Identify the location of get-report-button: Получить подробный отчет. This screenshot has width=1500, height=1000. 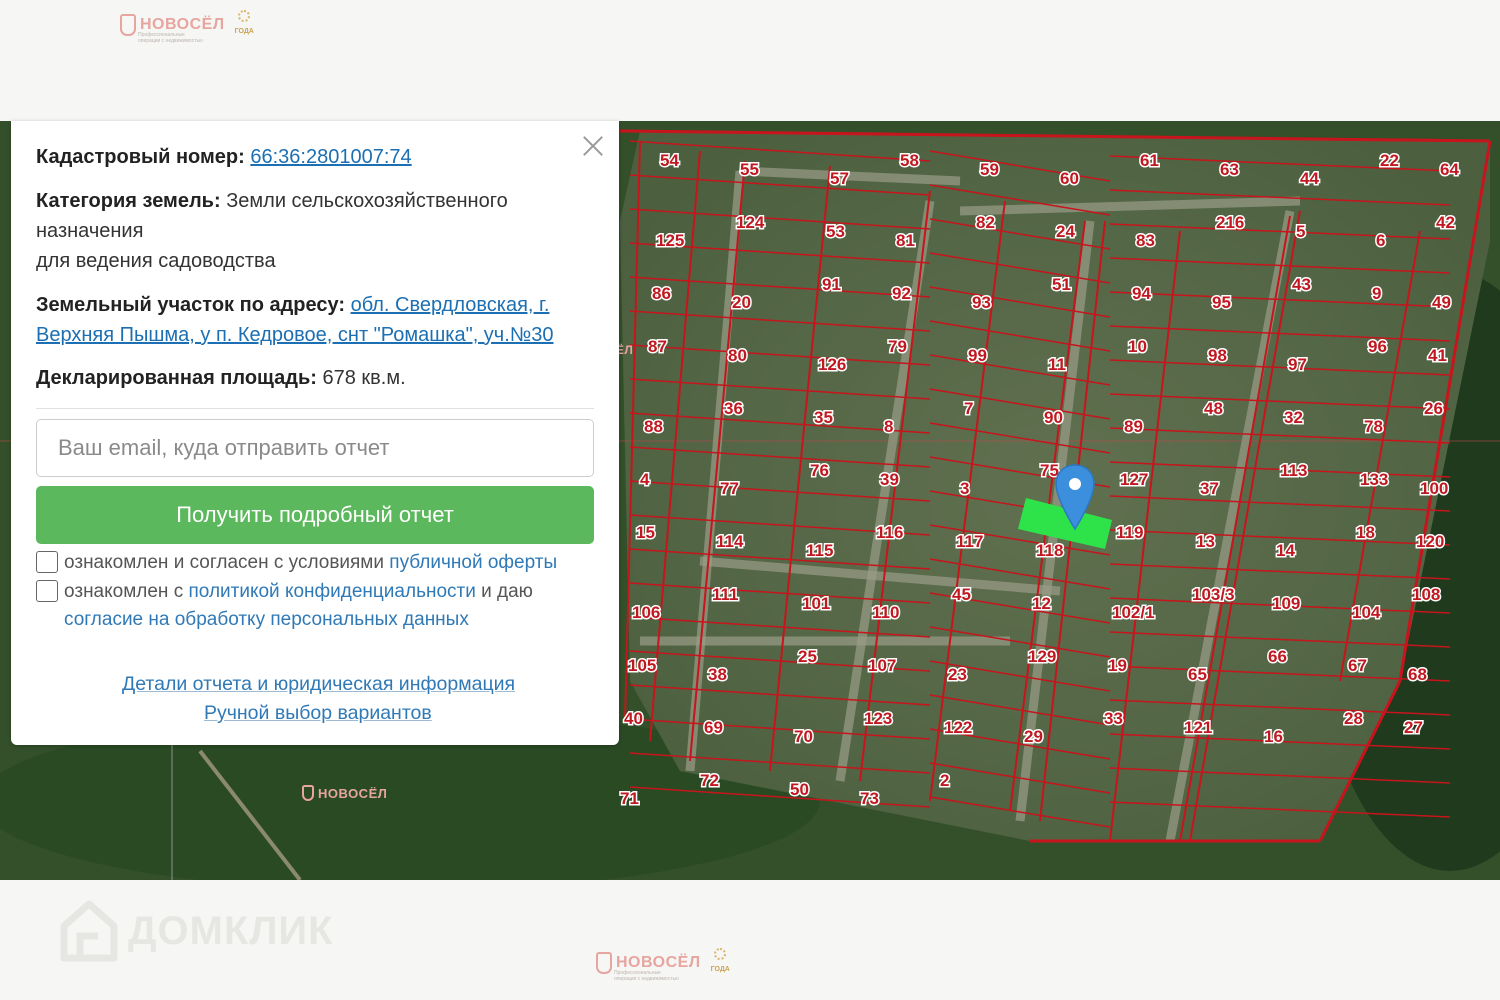
(315, 515).